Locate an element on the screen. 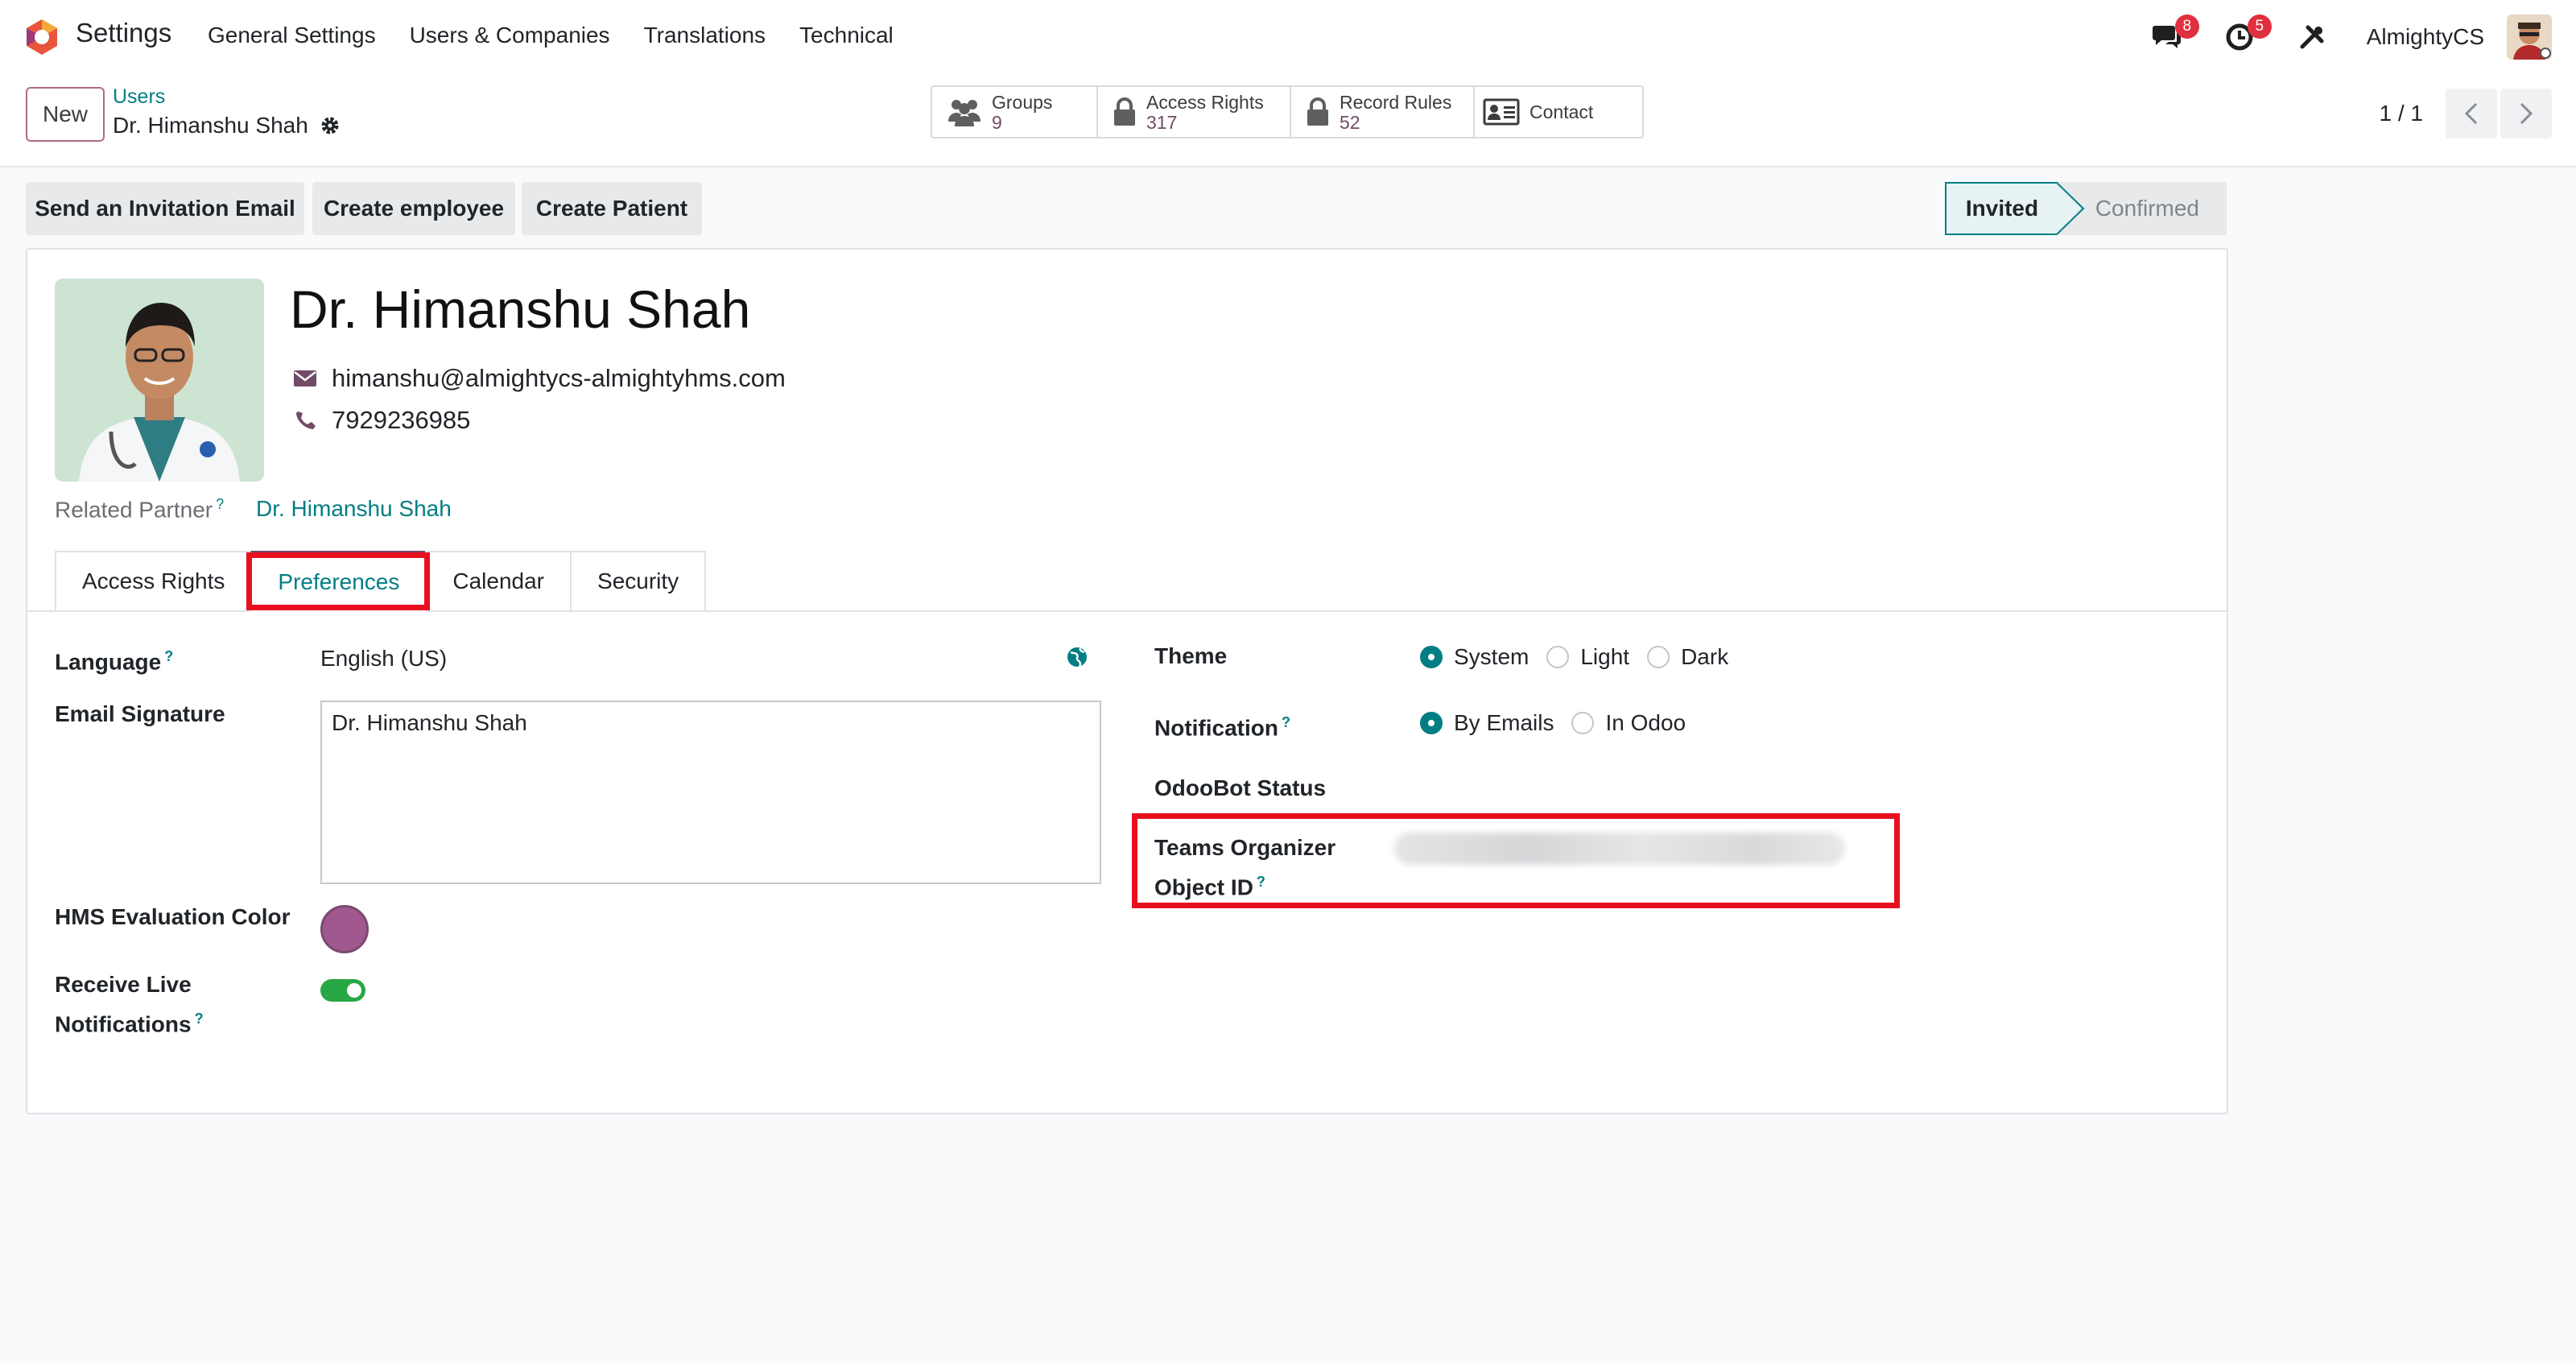  doctor-photo-image is located at coordinates (159, 380).